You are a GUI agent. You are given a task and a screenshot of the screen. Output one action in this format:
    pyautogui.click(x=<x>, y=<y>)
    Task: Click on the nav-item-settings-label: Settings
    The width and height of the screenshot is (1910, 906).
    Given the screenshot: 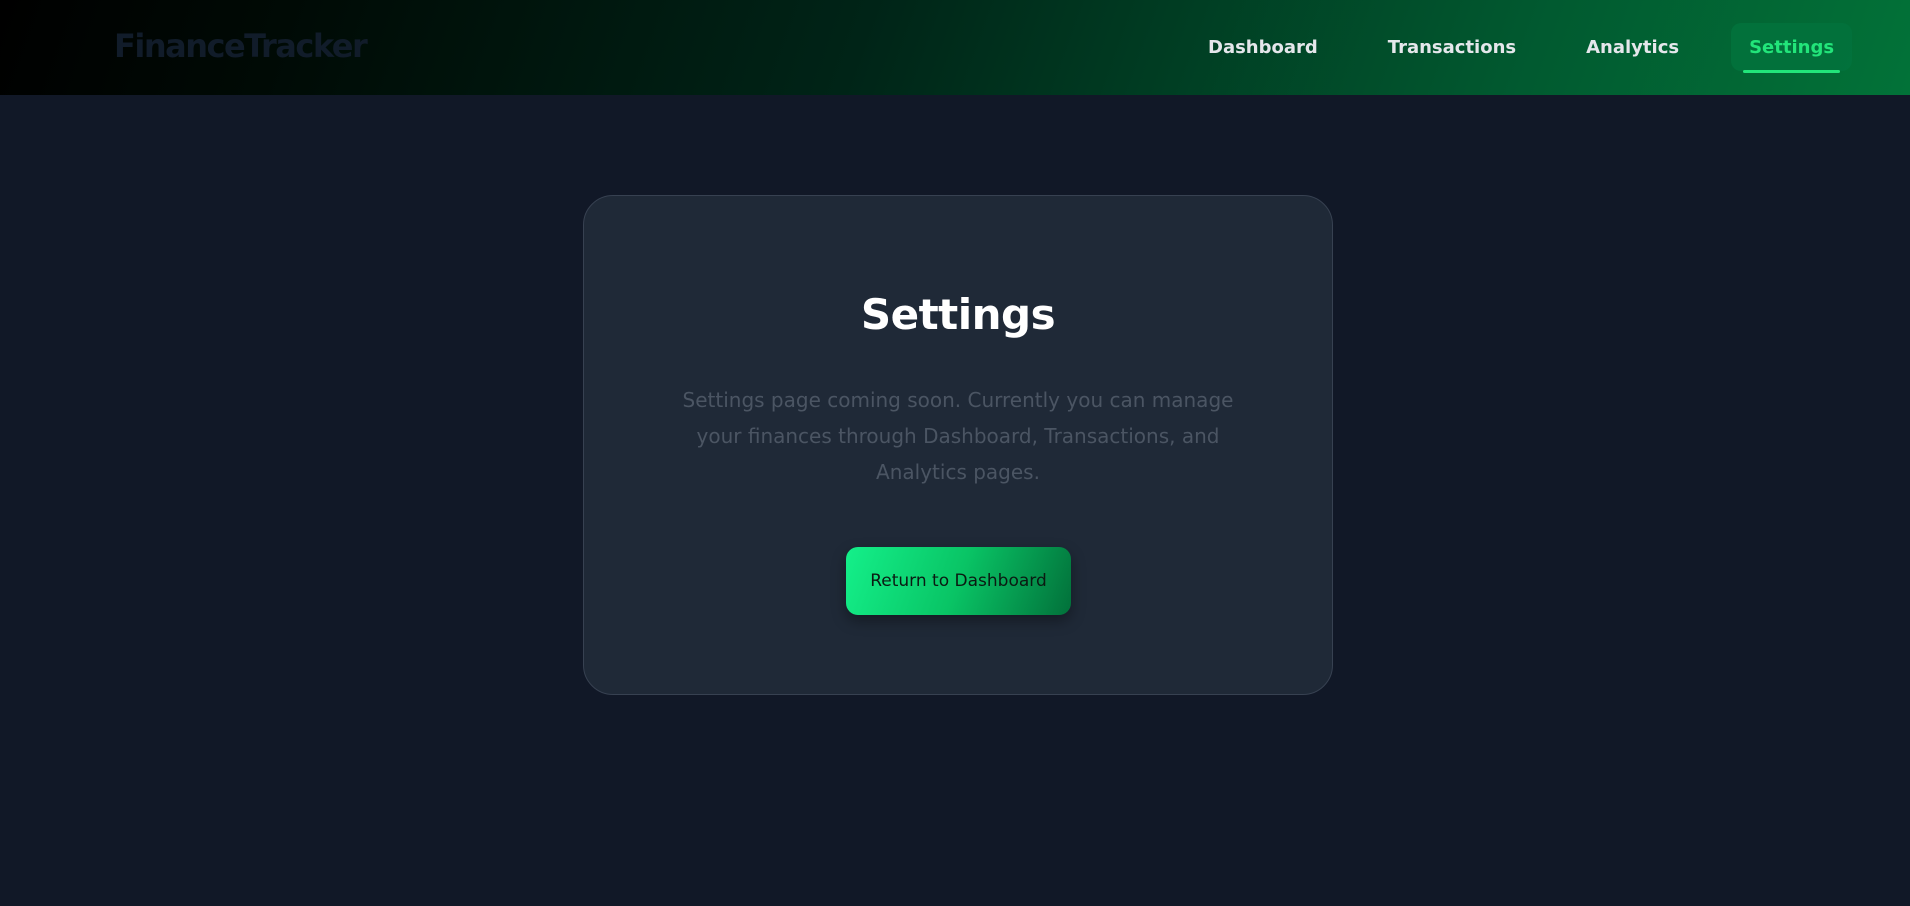 What is the action you would take?
    pyautogui.click(x=1792, y=47)
    